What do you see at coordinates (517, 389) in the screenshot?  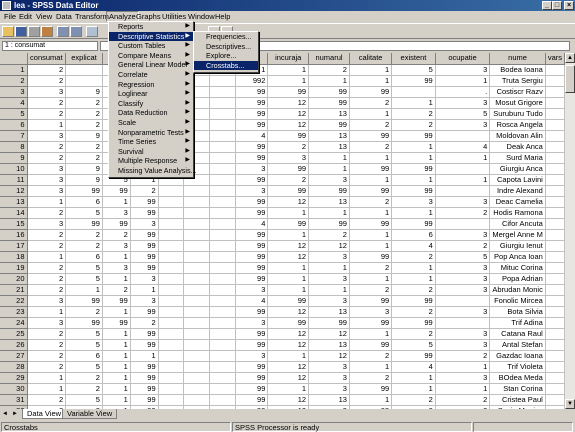 I see `data-cell: Stan Corina` at bounding box center [517, 389].